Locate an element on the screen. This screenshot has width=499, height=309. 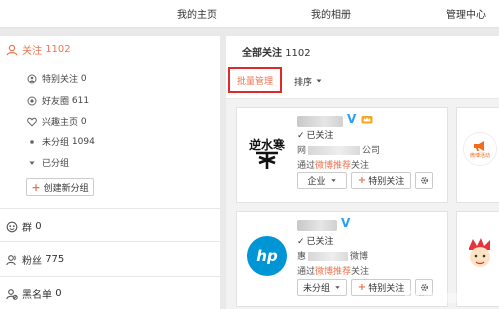
avatar-image: hp is located at coordinates (267, 256).